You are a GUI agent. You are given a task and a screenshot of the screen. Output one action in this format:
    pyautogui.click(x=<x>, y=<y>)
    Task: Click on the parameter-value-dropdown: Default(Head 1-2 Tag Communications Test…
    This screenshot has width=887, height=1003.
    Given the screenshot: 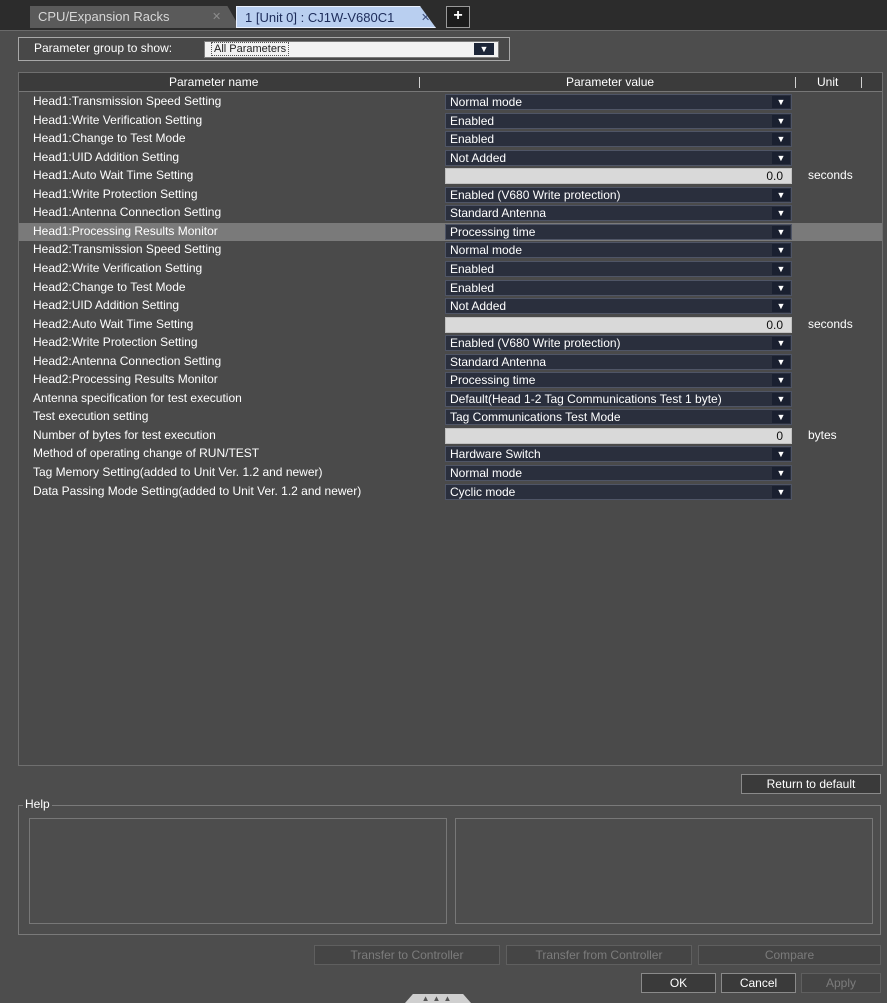 What is the action you would take?
    pyautogui.click(x=618, y=398)
    